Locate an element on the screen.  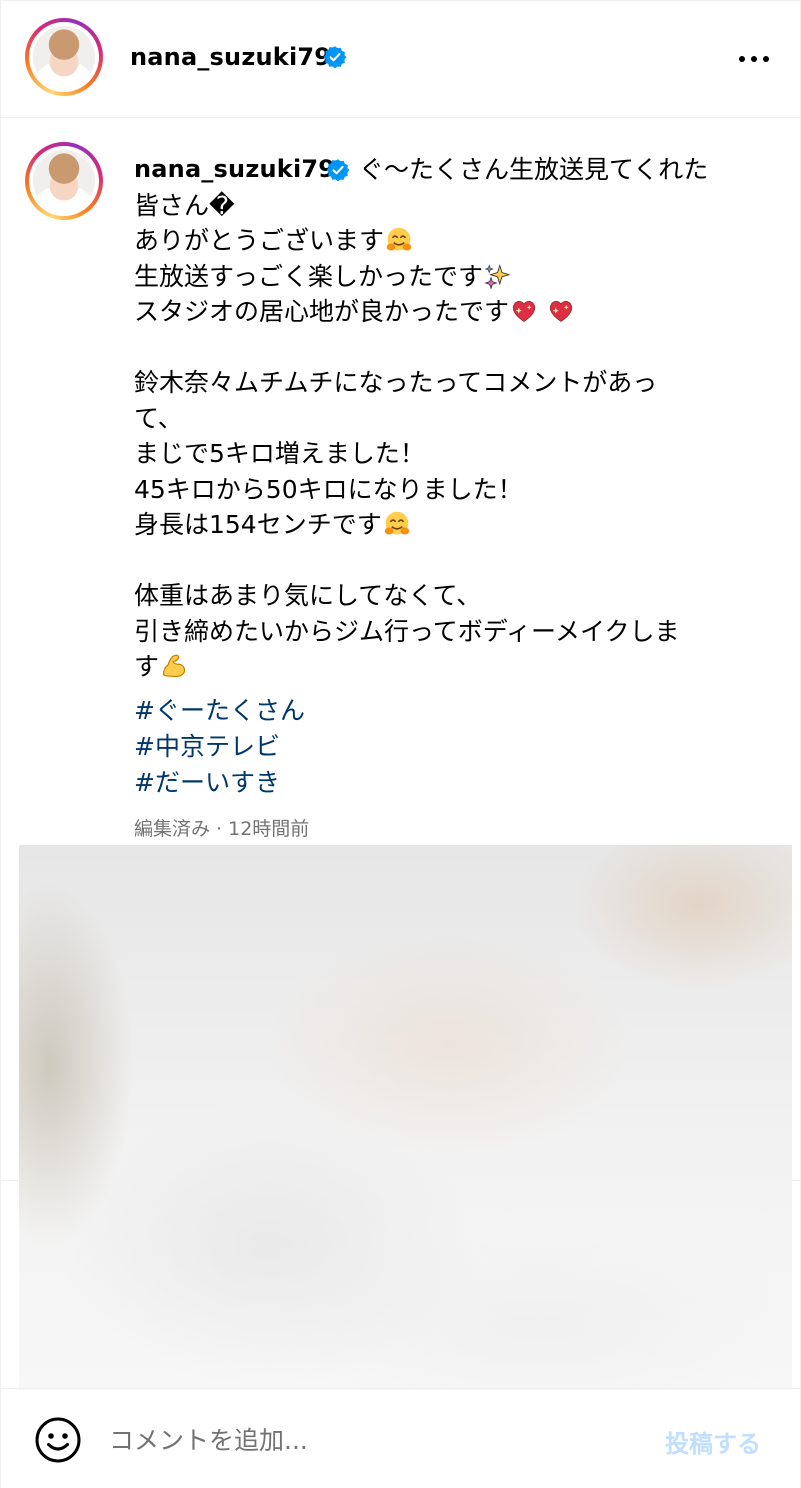
caption-line: ありがとうございます is located at coordinates (259, 240).